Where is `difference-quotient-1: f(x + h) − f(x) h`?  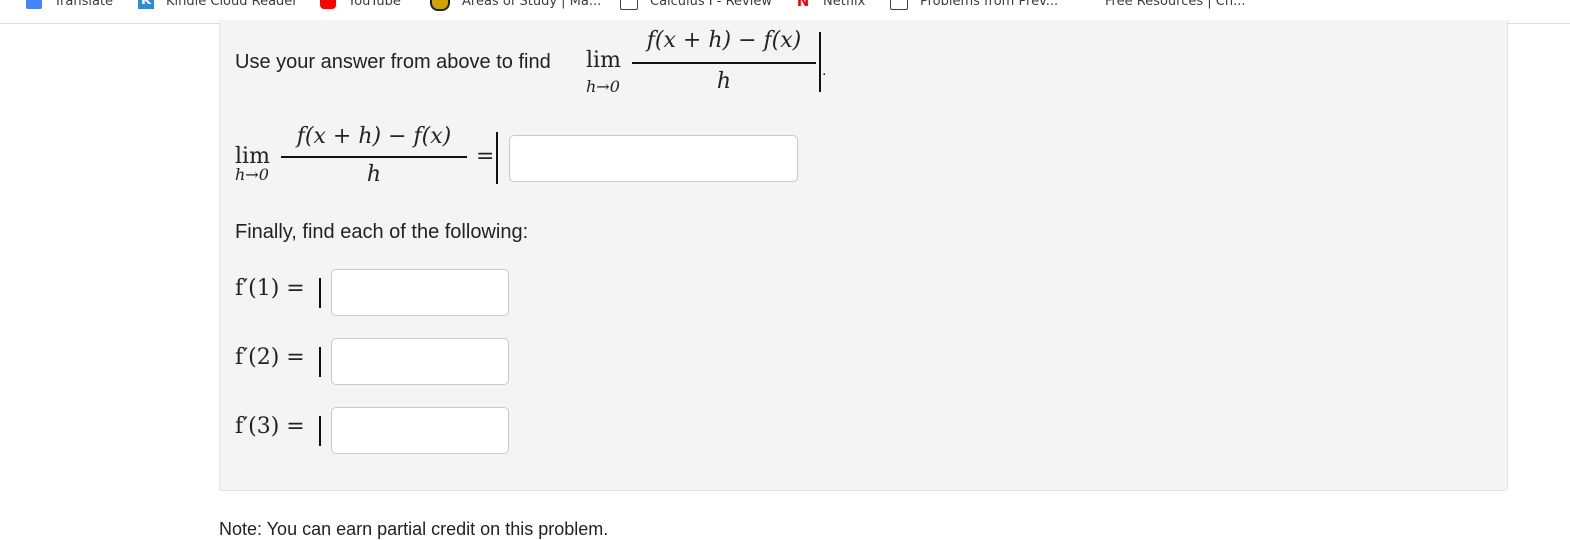
difference-quotient-1: f(x + h) − f(x) h is located at coordinates (724, 63).